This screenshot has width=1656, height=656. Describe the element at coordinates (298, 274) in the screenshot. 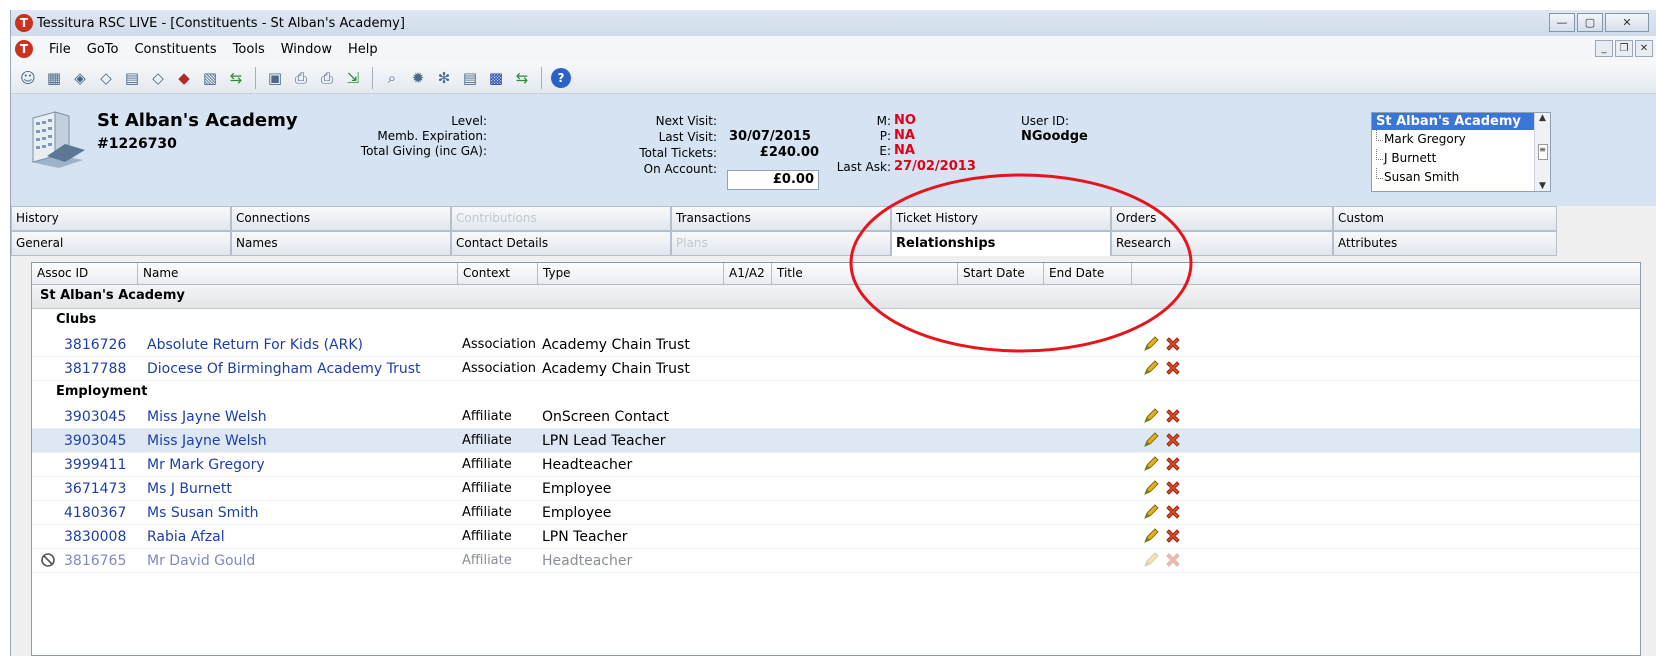

I see `col-name: Name` at that location.